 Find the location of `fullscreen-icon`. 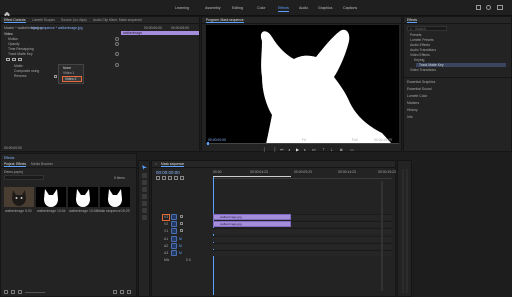

fullscreen-icon is located at coordinates (500, 7).